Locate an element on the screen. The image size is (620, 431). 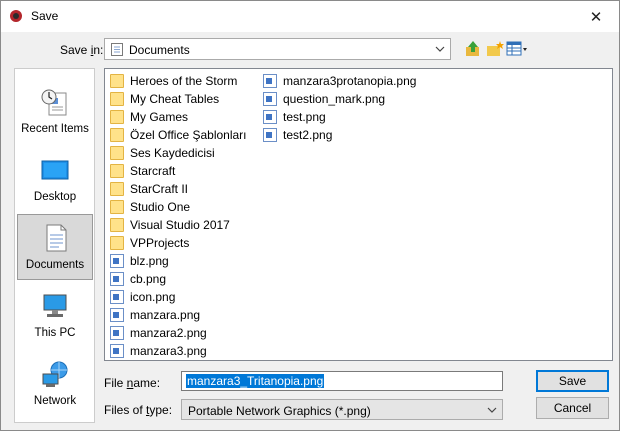
file-type-value: Portable Network Graphics (*.png) is located at coordinates (279, 411).